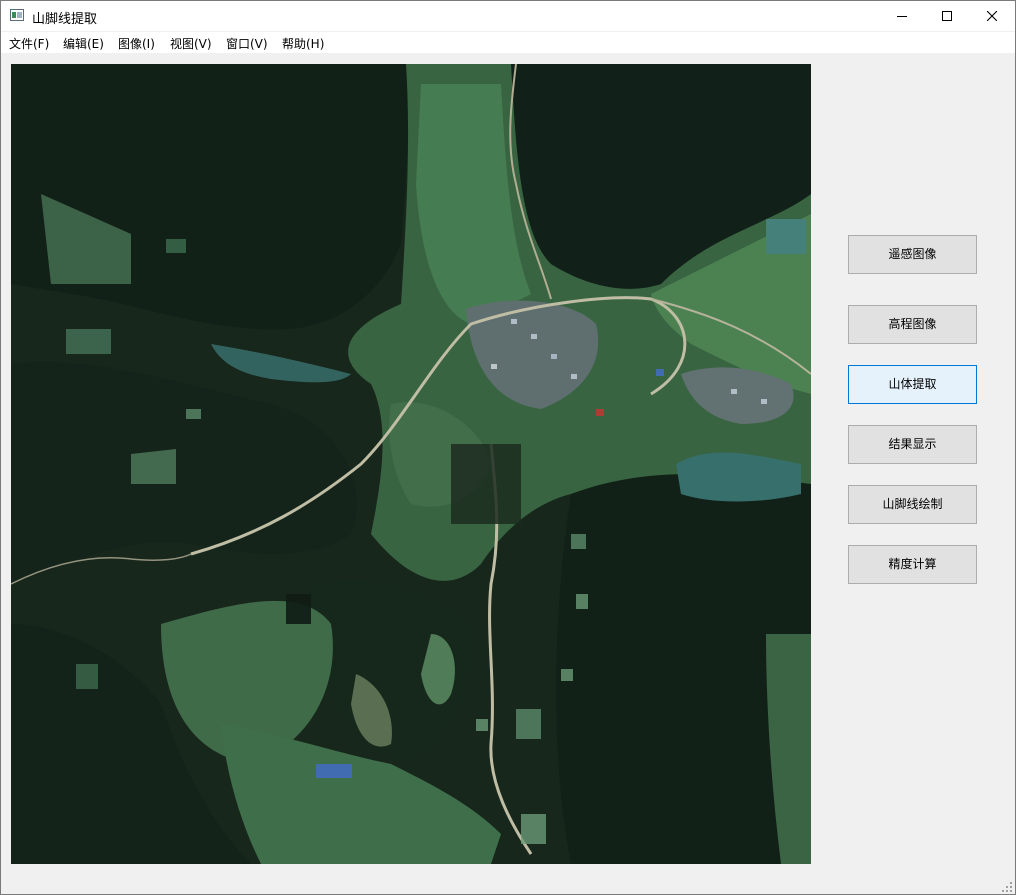 The width and height of the screenshot is (1016, 895). What do you see at coordinates (912, 254) in the screenshot?
I see `remote-sensing-image-button: 遥感图像` at bounding box center [912, 254].